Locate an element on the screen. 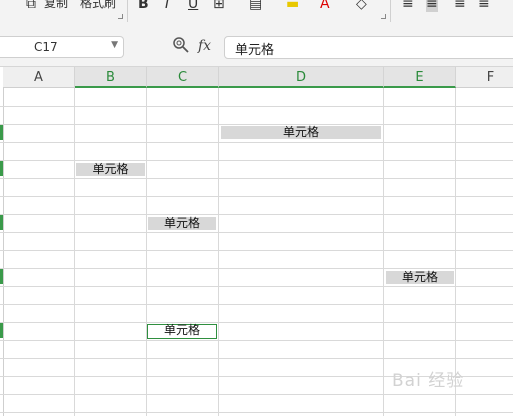 The image size is (513, 416). column-header-c: C is located at coordinates (183, 77).